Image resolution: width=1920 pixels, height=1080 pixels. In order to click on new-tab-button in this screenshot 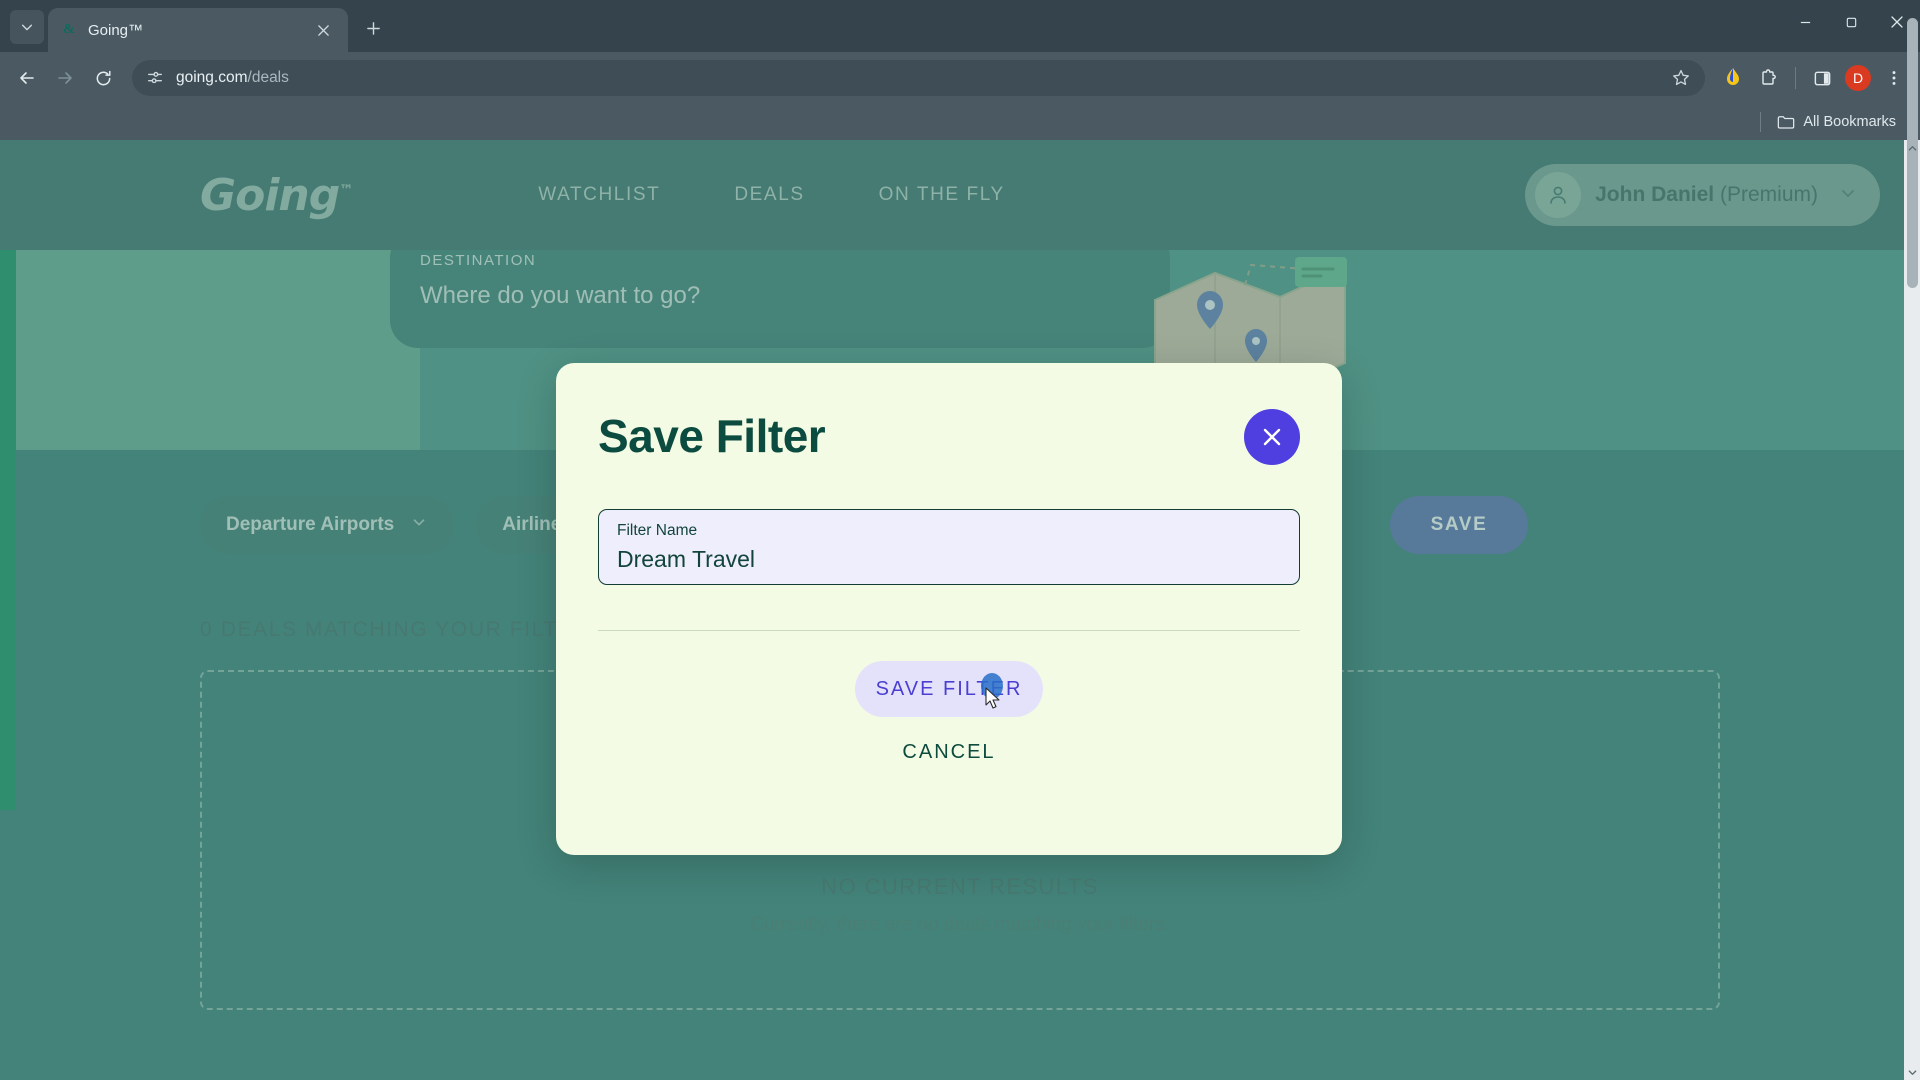, I will do `click(373, 28)`.